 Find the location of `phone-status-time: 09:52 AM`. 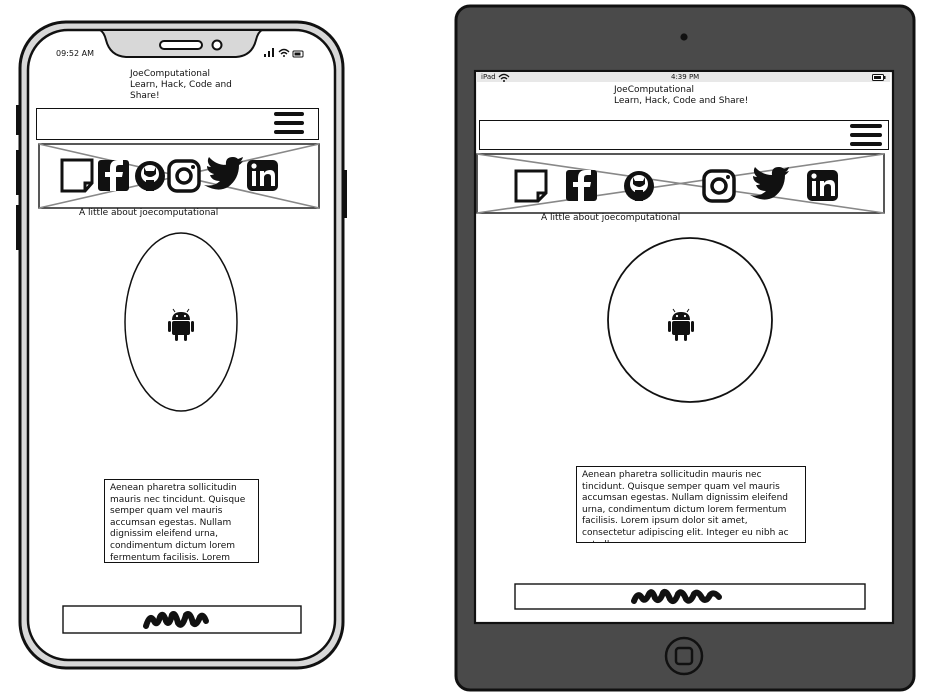

phone-status-time: 09:52 AM is located at coordinates (75, 53).